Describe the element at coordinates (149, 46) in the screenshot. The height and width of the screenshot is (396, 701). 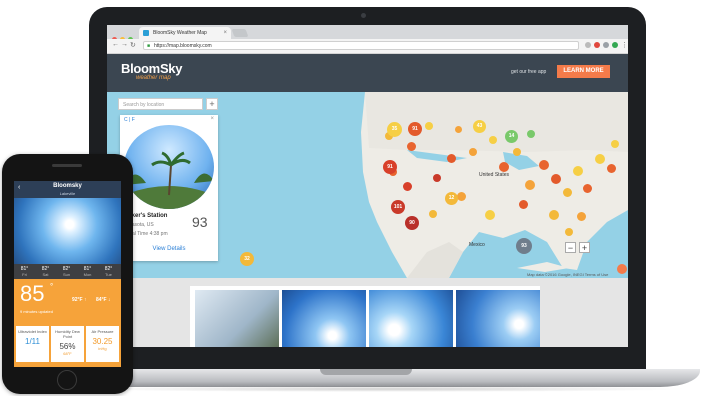
I see `lock-icon: ■` at that location.